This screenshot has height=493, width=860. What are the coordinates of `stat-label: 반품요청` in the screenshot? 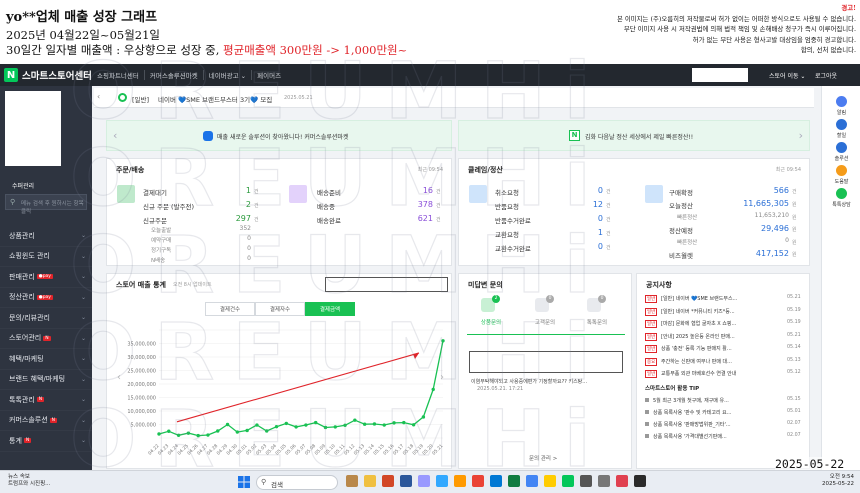 It's located at (507, 206).